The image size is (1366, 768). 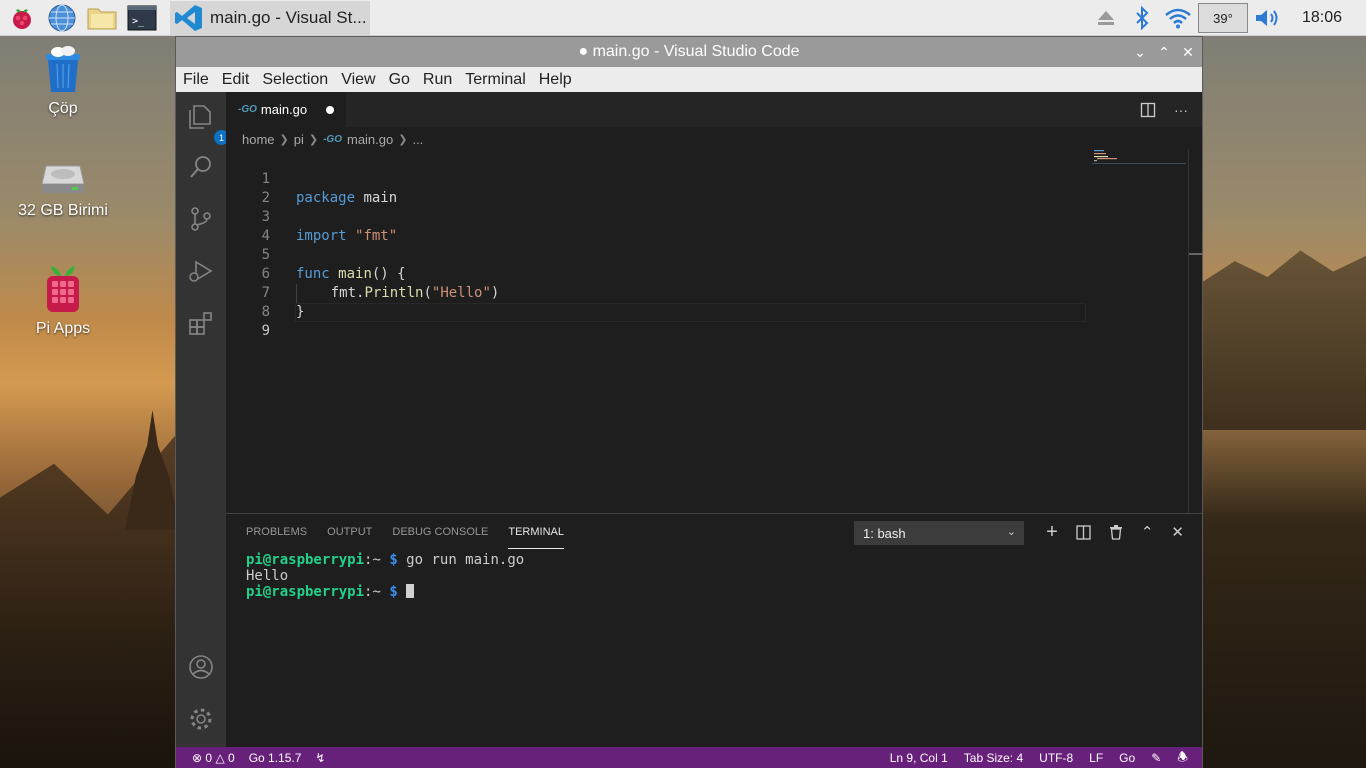 I want to click on settings-gear-icon, so click(x=201, y=719).